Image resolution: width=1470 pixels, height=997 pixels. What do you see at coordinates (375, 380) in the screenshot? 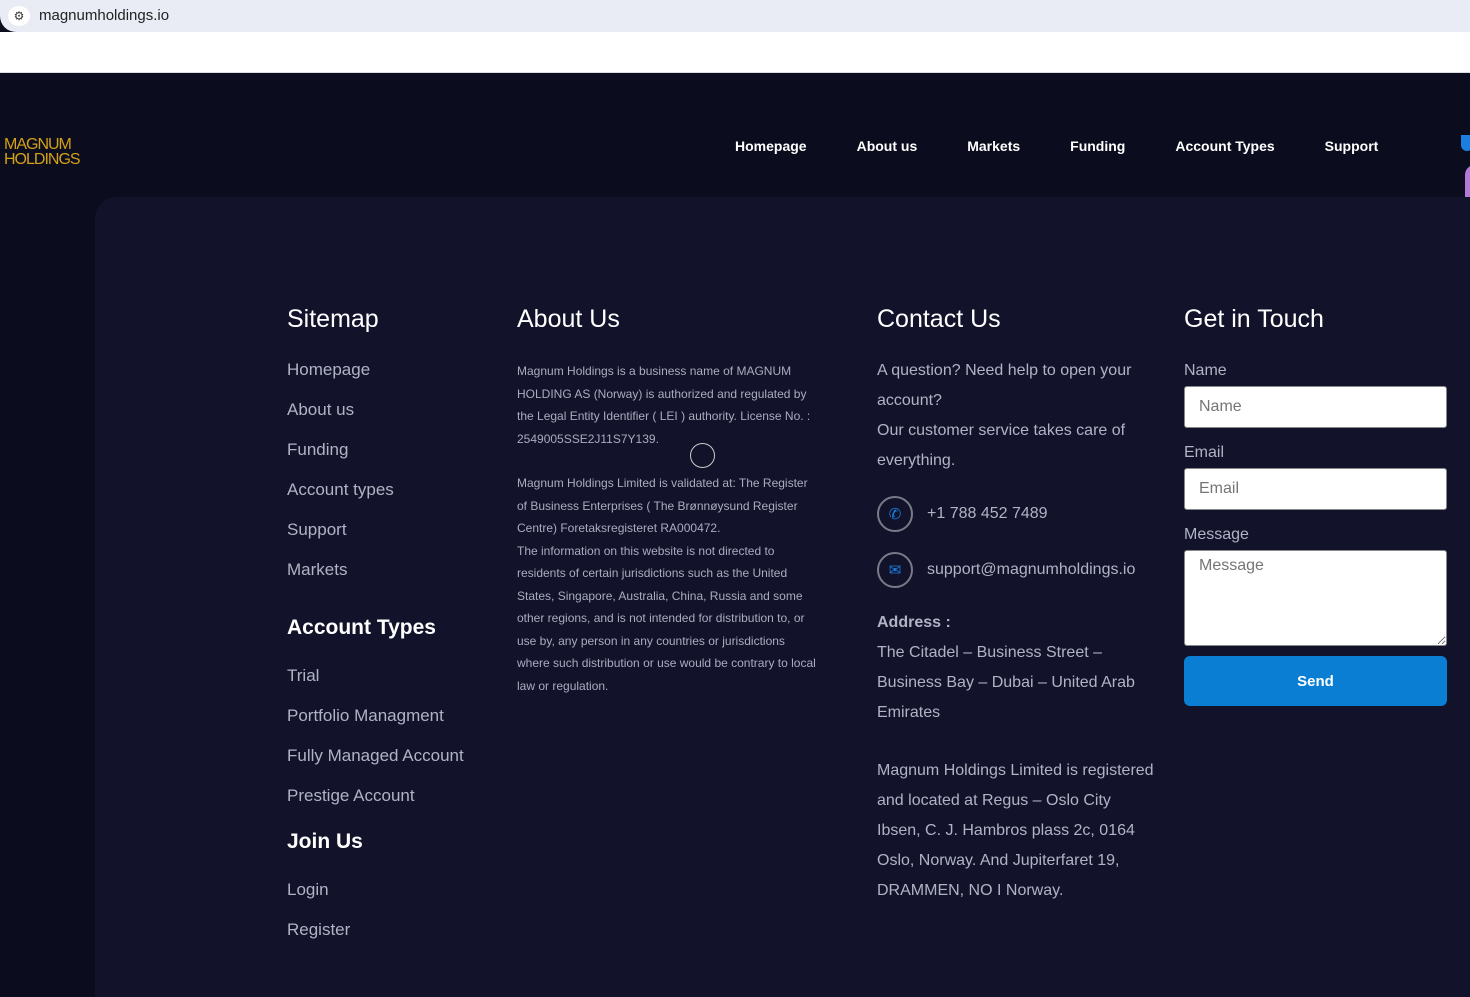
I see `sitemap-homepage: Homepage` at bounding box center [375, 380].